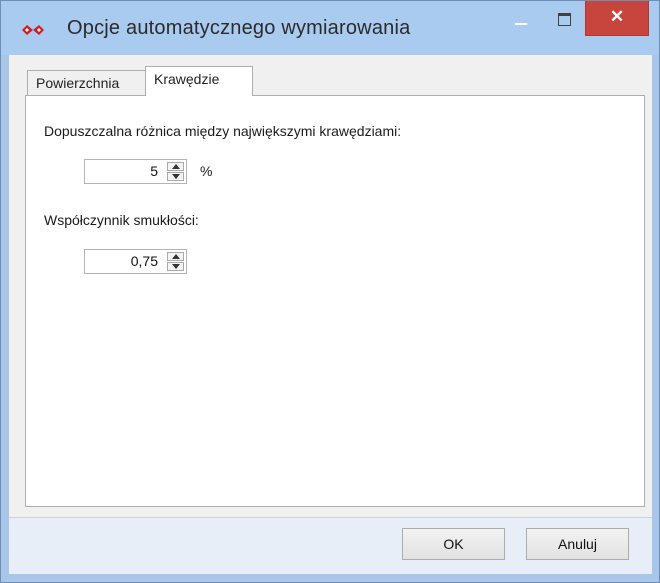 This screenshot has width=660, height=583. I want to click on tab-powierzchnia: Powierzchnia, so click(88, 82).